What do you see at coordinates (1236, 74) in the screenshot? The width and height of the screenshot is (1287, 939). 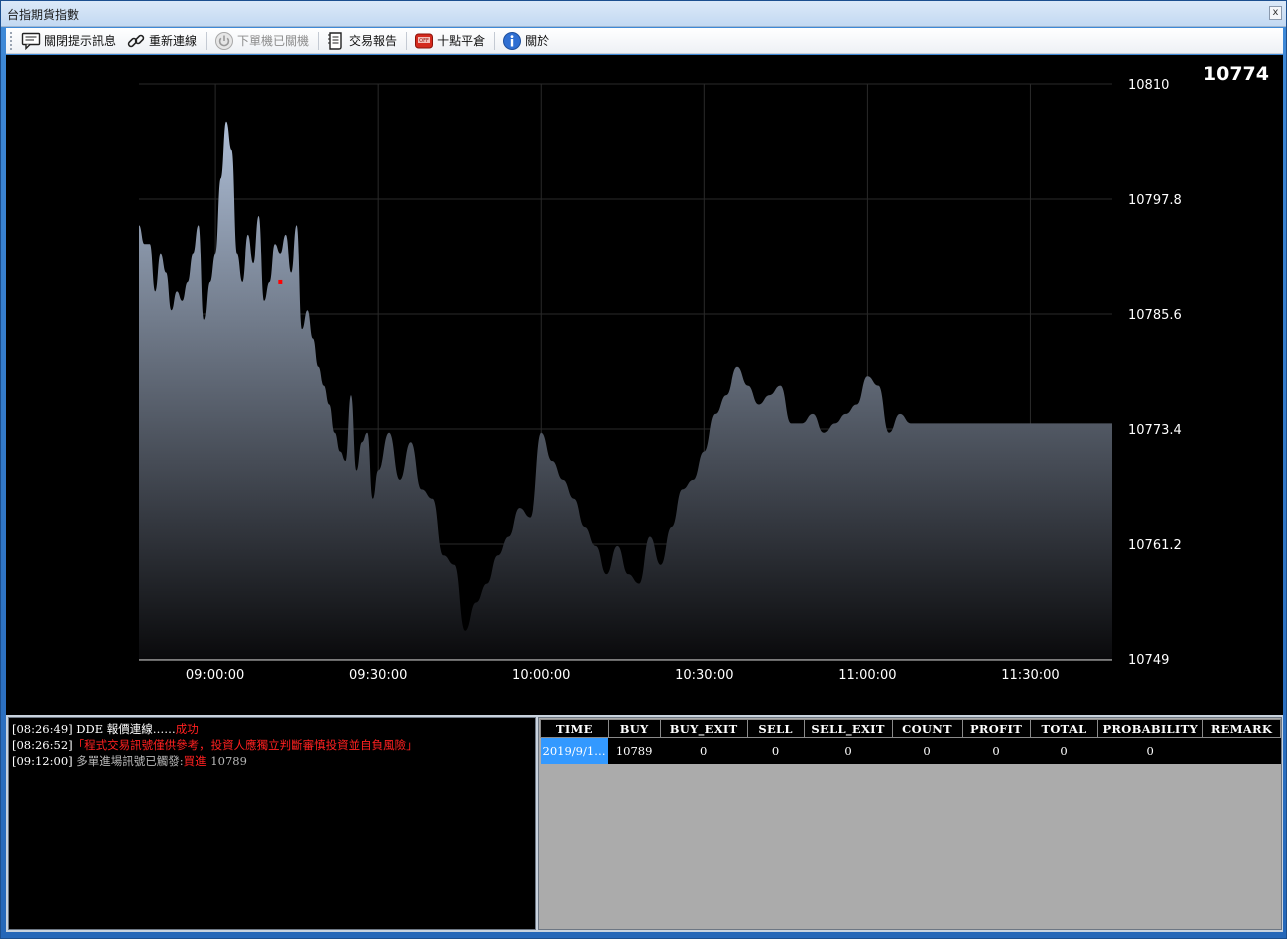 I see `current-price-label: 10774` at bounding box center [1236, 74].